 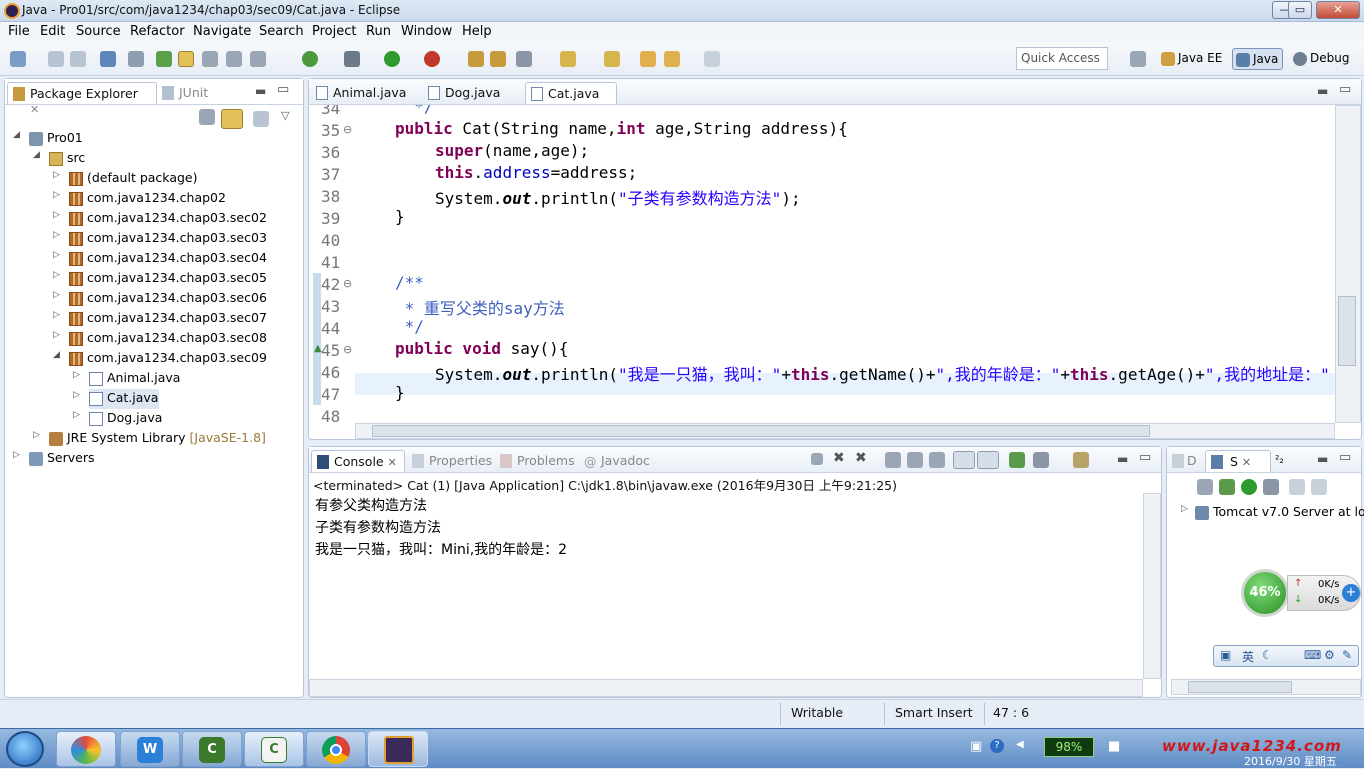 What do you see at coordinates (86, 749) in the screenshot?
I see `taskbar-app-colorful` at bounding box center [86, 749].